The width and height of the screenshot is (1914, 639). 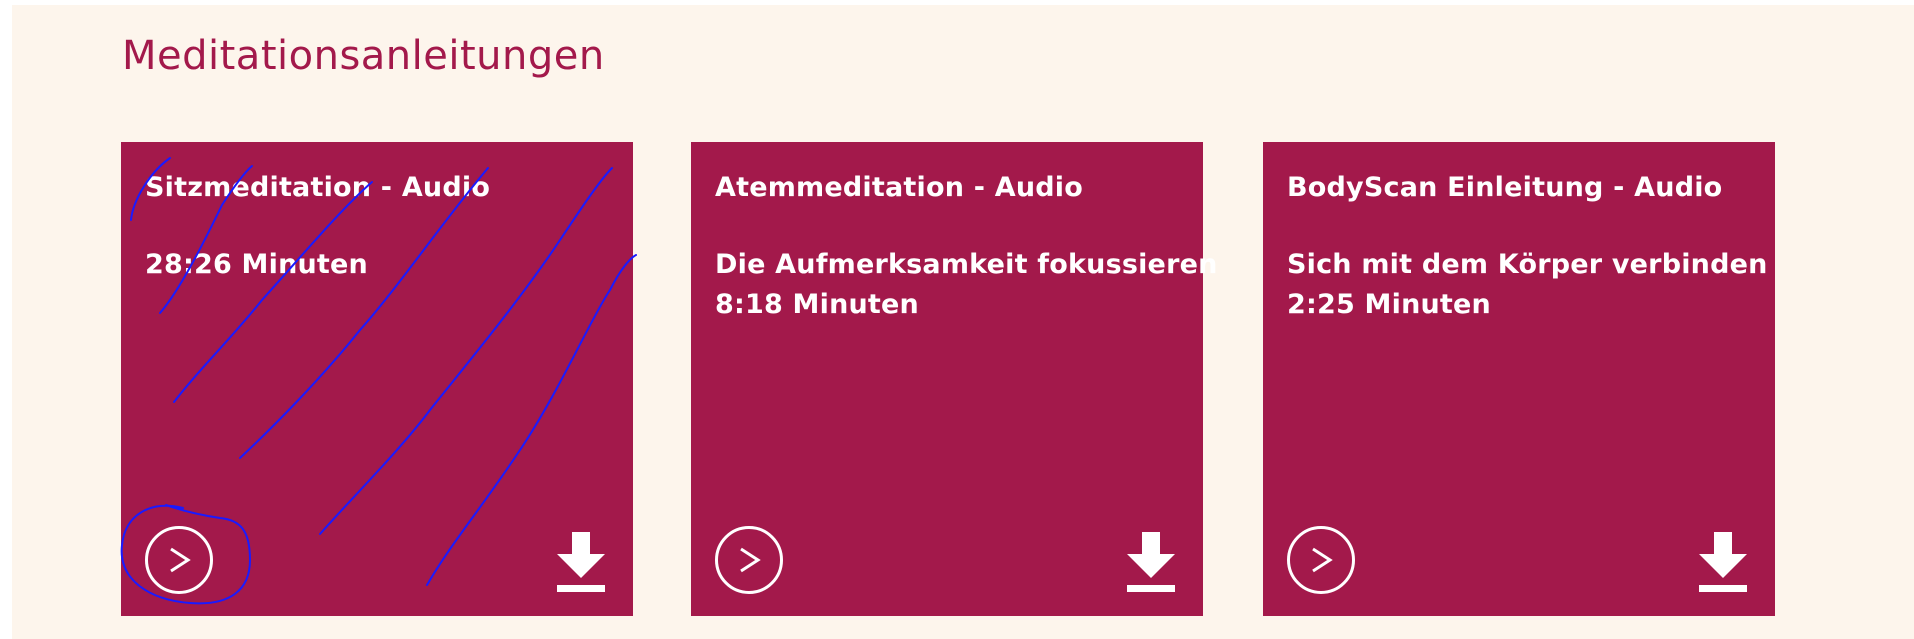 What do you see at coordinates (1389, 304) in the screenshot?
I see `card-duration: 2:25 Minuten` at bounding box center [1389, 304].